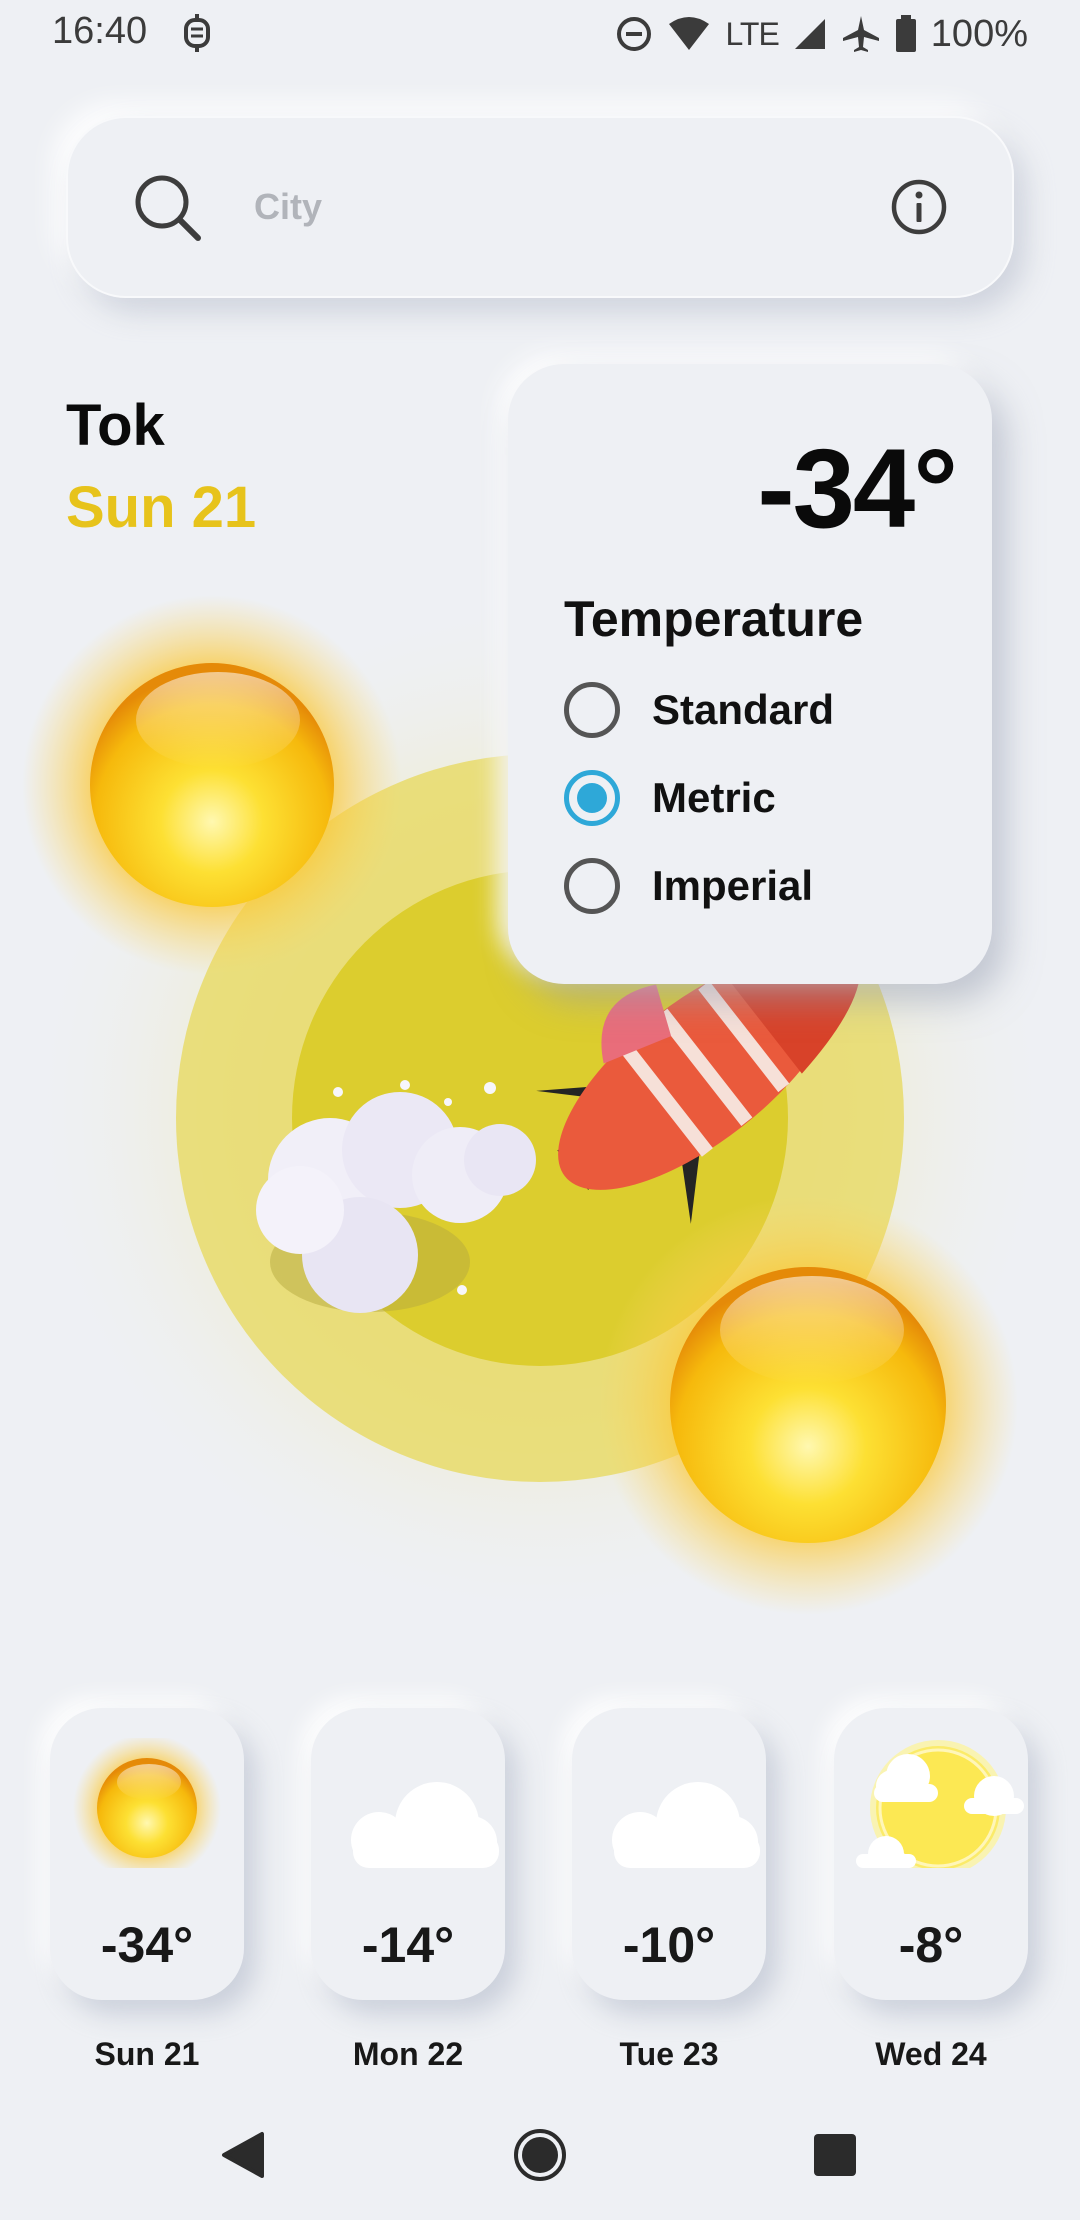 This screenshot has width=1080, height=2220. What do you see at coordinates (634, 34) in the screenshot?
I see `do-not-disturb-icon` at bounding box center [634, 34].